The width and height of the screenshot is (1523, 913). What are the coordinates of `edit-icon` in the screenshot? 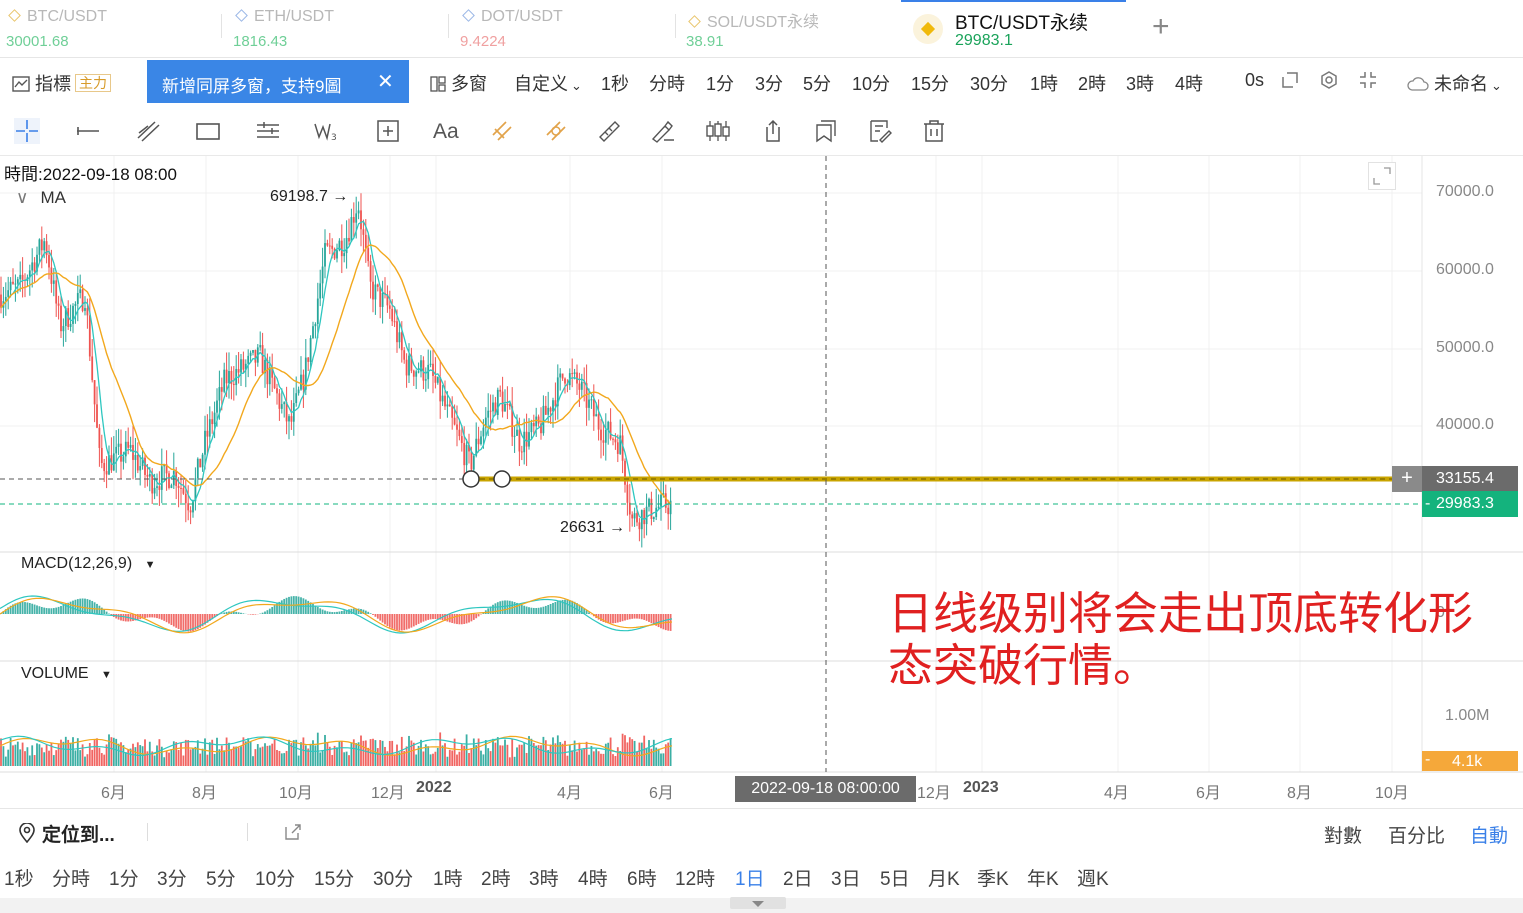 It's located at (880, 131).